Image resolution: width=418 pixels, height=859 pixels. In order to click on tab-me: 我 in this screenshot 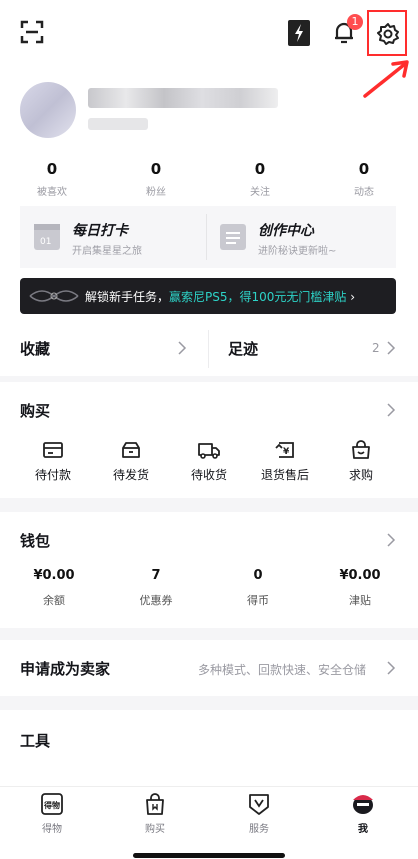, I will do `click(363, 813)`.